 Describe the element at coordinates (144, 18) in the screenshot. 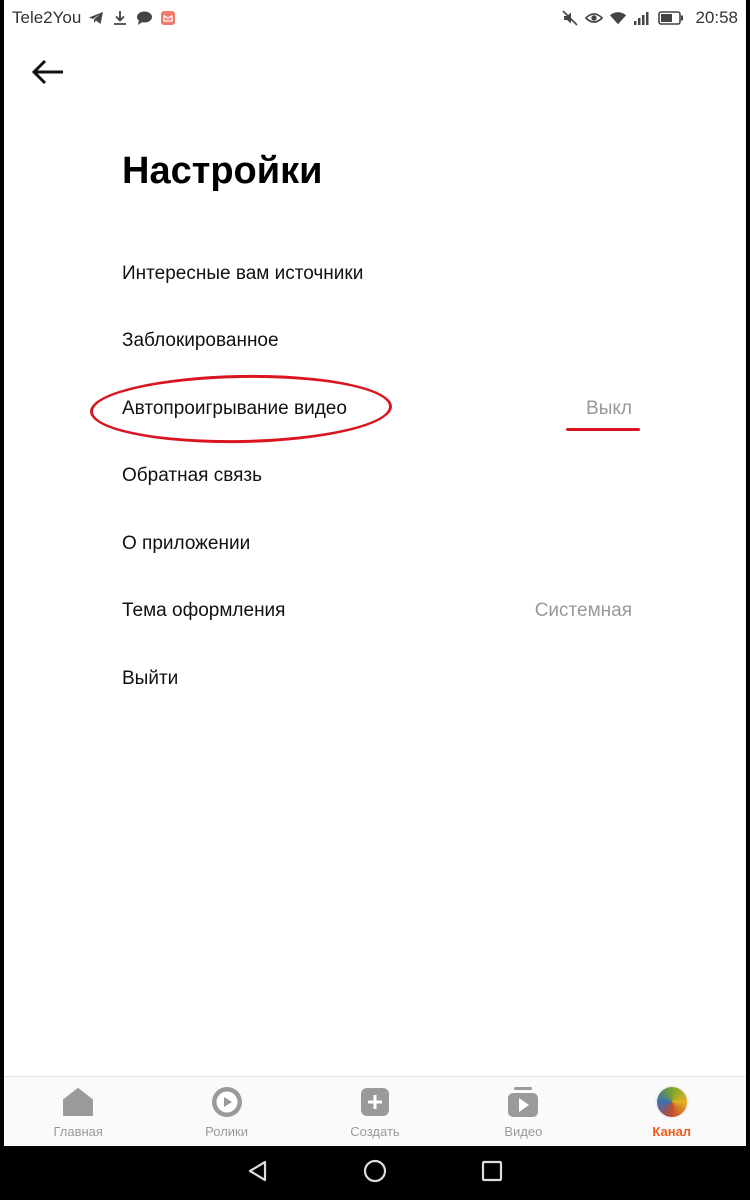

I see `chat-bubble-icon` at that location.